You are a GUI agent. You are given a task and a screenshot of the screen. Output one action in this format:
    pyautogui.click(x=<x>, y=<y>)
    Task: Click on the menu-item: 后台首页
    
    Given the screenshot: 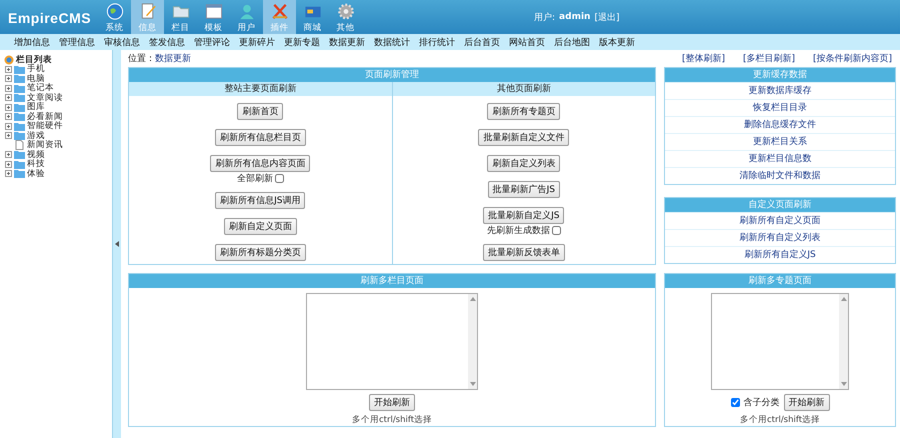 What is the action you would take?
    pyautogui.click(x=482, y=42)
    